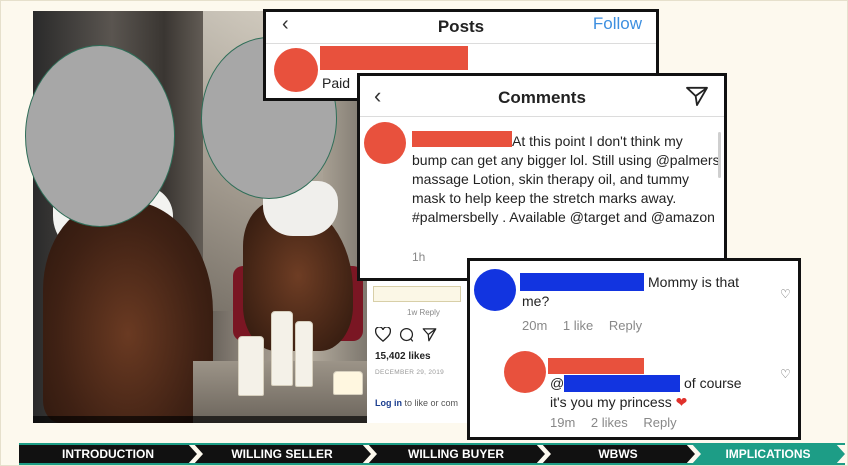  What do you see at coordinates (282, 454) in the screenshot?
I see `nav-step-willing-seller: WILLING SELLER` at bounding box center [282, 454].